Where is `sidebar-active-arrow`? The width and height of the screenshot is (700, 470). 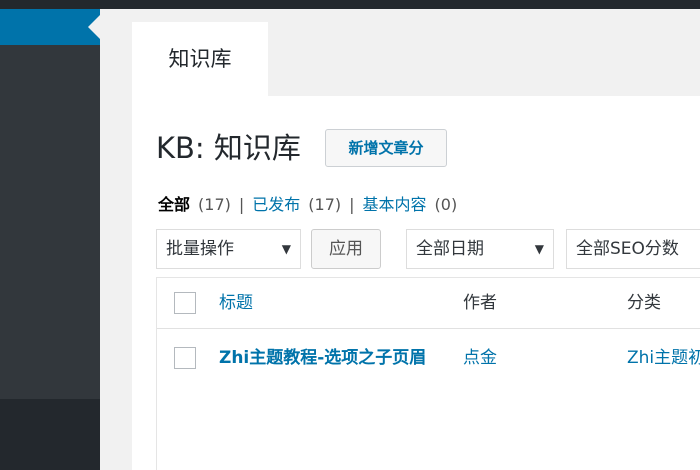 sidebar-active-arrow is located at coordinates (94, 27).